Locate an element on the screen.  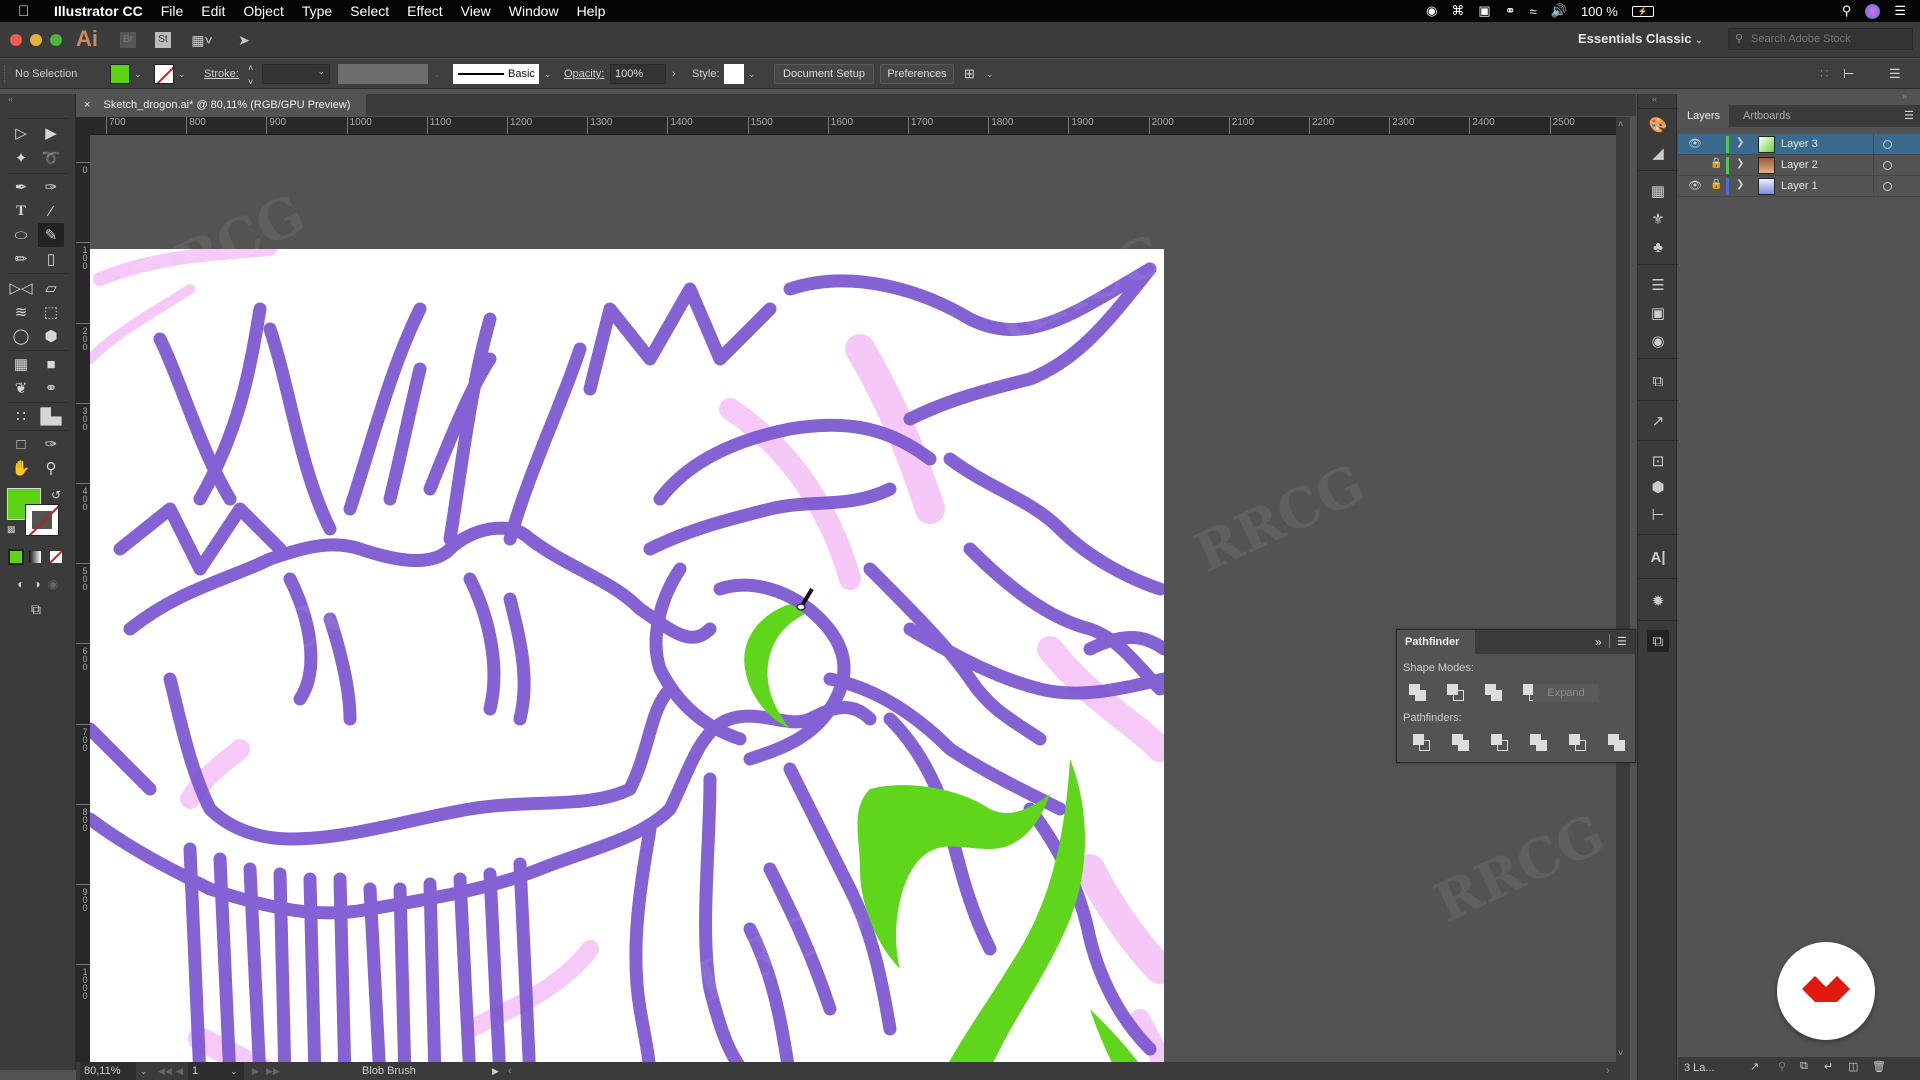
variable-width-profile is located at coordinates (383, 74).